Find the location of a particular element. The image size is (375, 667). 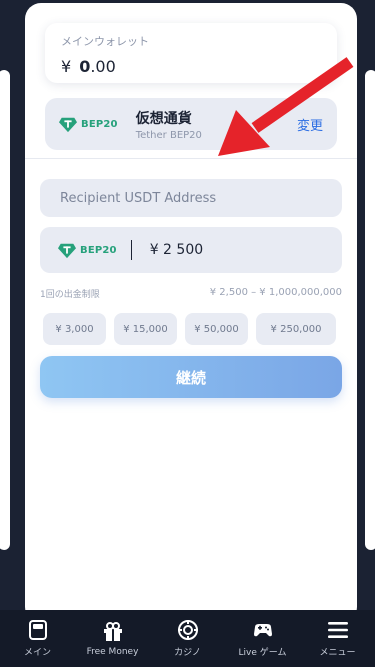

balance-decimal: .00 is located at coordinates (103, 66).